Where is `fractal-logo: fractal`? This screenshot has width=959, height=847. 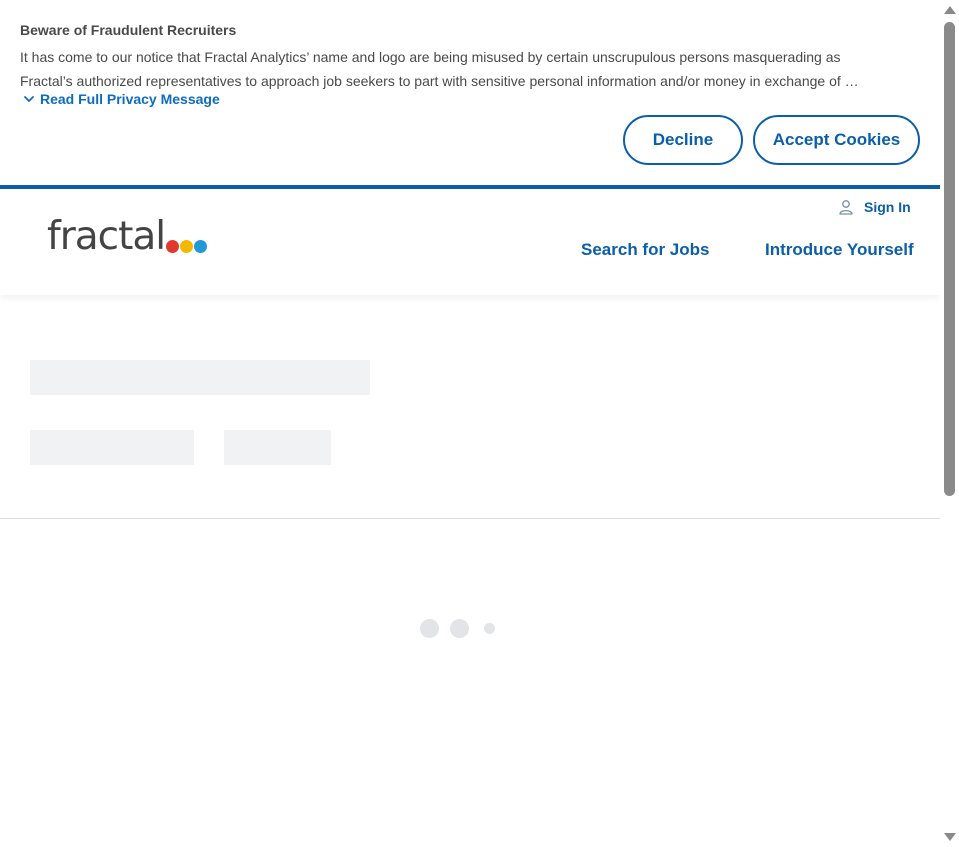 fractal-logo: fractal is located at coordinates (127, 236).